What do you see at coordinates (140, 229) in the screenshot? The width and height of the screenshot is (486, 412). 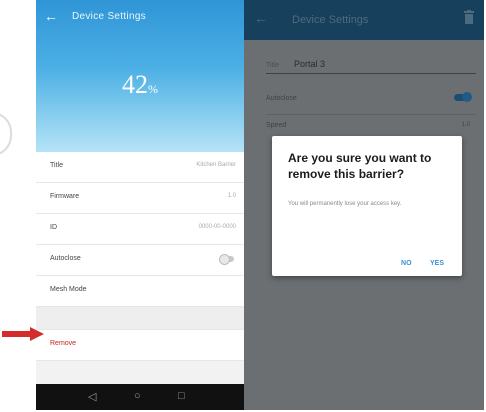 I see `setting-row-id: ID 0000-00-0000` at bounding box center [140, 229].